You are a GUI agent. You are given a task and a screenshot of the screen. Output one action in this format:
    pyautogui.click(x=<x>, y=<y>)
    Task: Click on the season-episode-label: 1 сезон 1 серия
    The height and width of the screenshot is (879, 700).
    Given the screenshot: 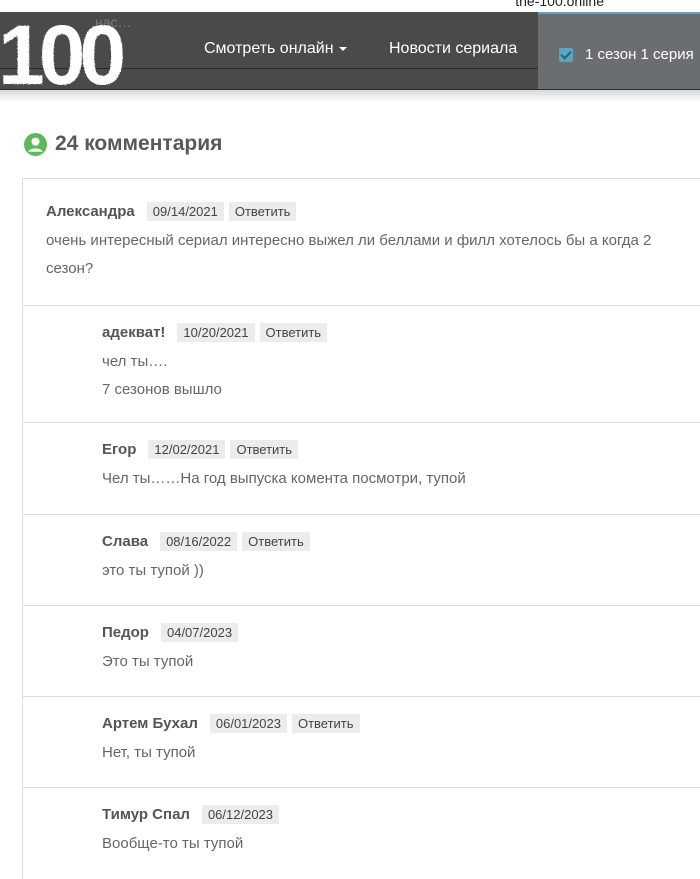 What is the action you would take?
    pyautogui.click(x=639, y=54)
    